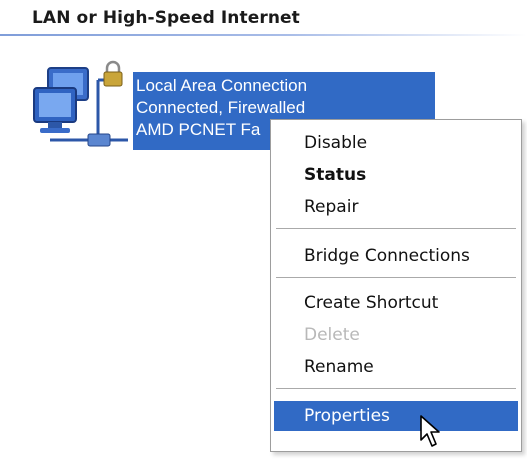  What do you see at coordinates (396, 303) in the screenshot?
I see `menu-item-create-shortcut: Create Shortcut` at bounding box center [396, 303].